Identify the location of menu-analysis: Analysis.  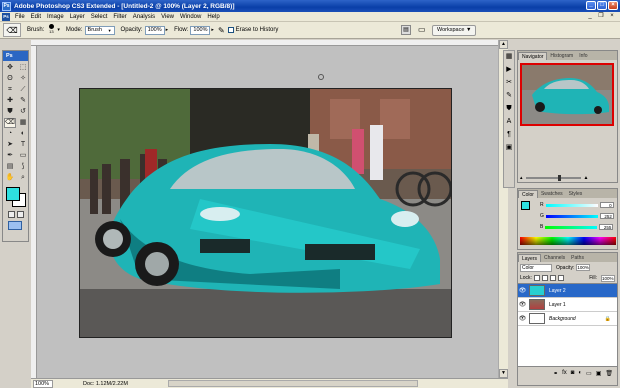
(144, 17).